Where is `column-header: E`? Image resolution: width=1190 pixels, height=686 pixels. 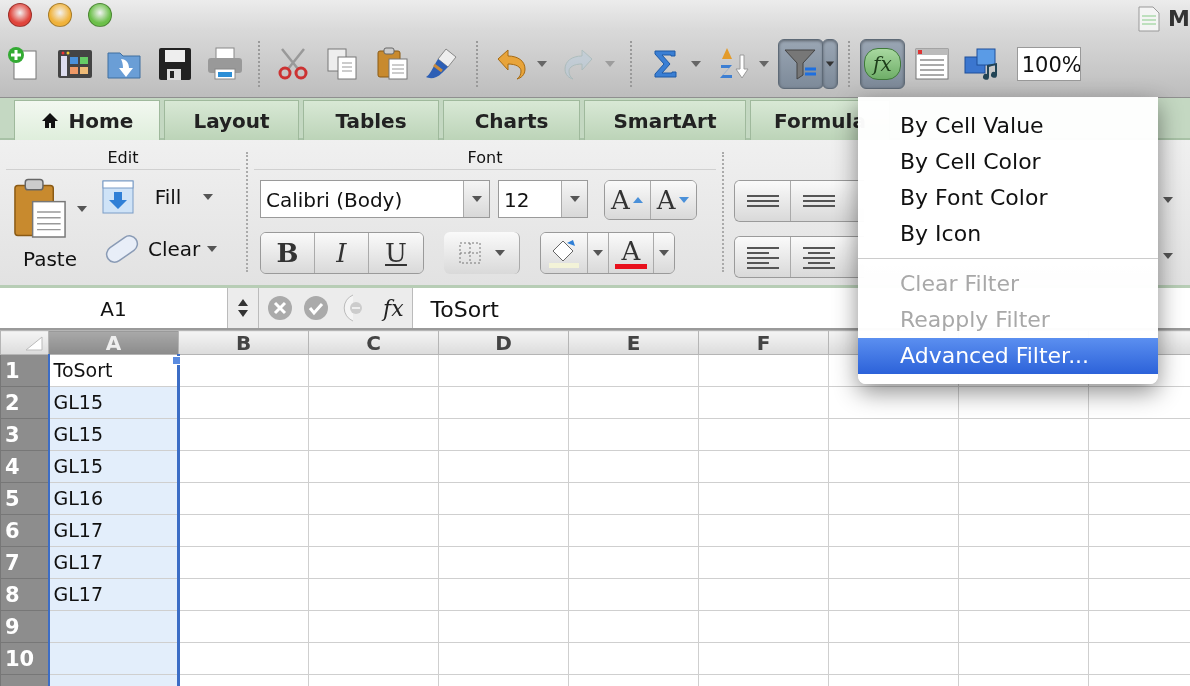 column-header: E is located at coordinates (633, 342).